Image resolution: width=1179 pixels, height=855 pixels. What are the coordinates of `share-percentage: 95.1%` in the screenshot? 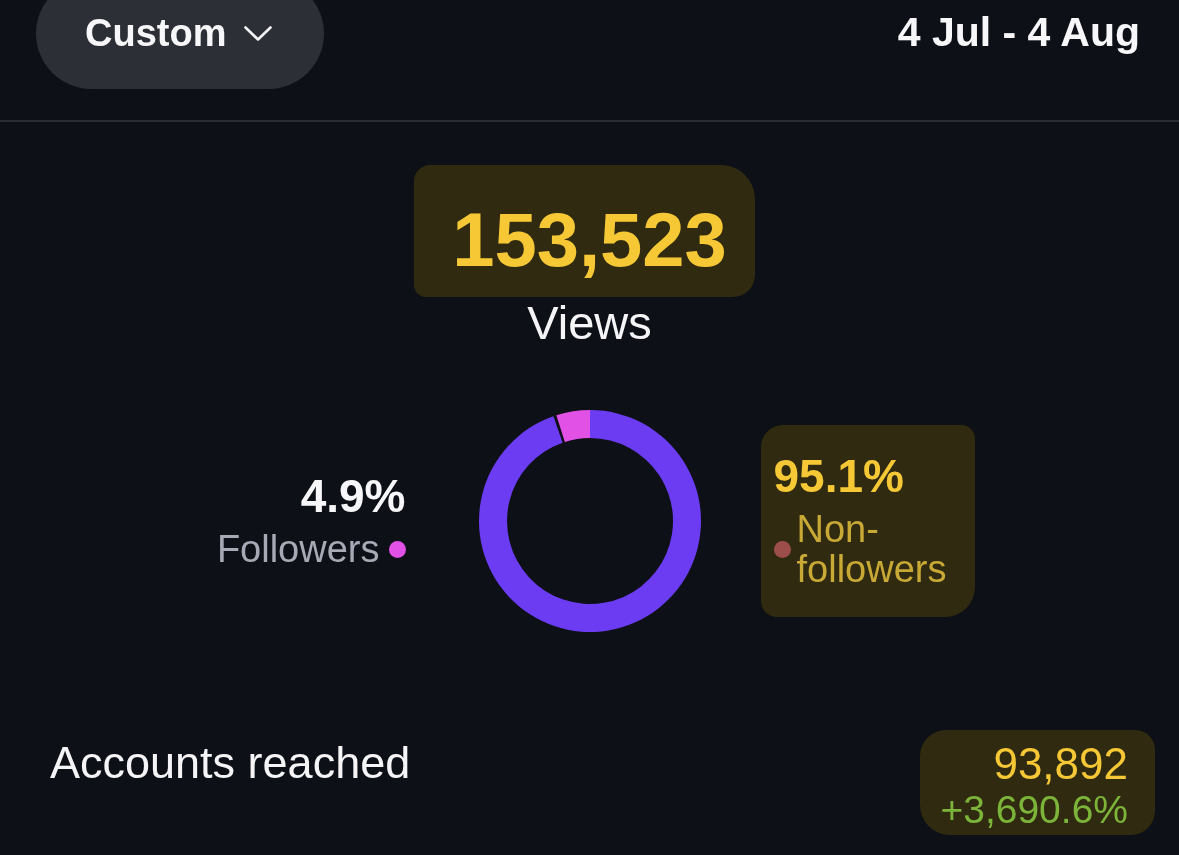 It's located at (838, 476).